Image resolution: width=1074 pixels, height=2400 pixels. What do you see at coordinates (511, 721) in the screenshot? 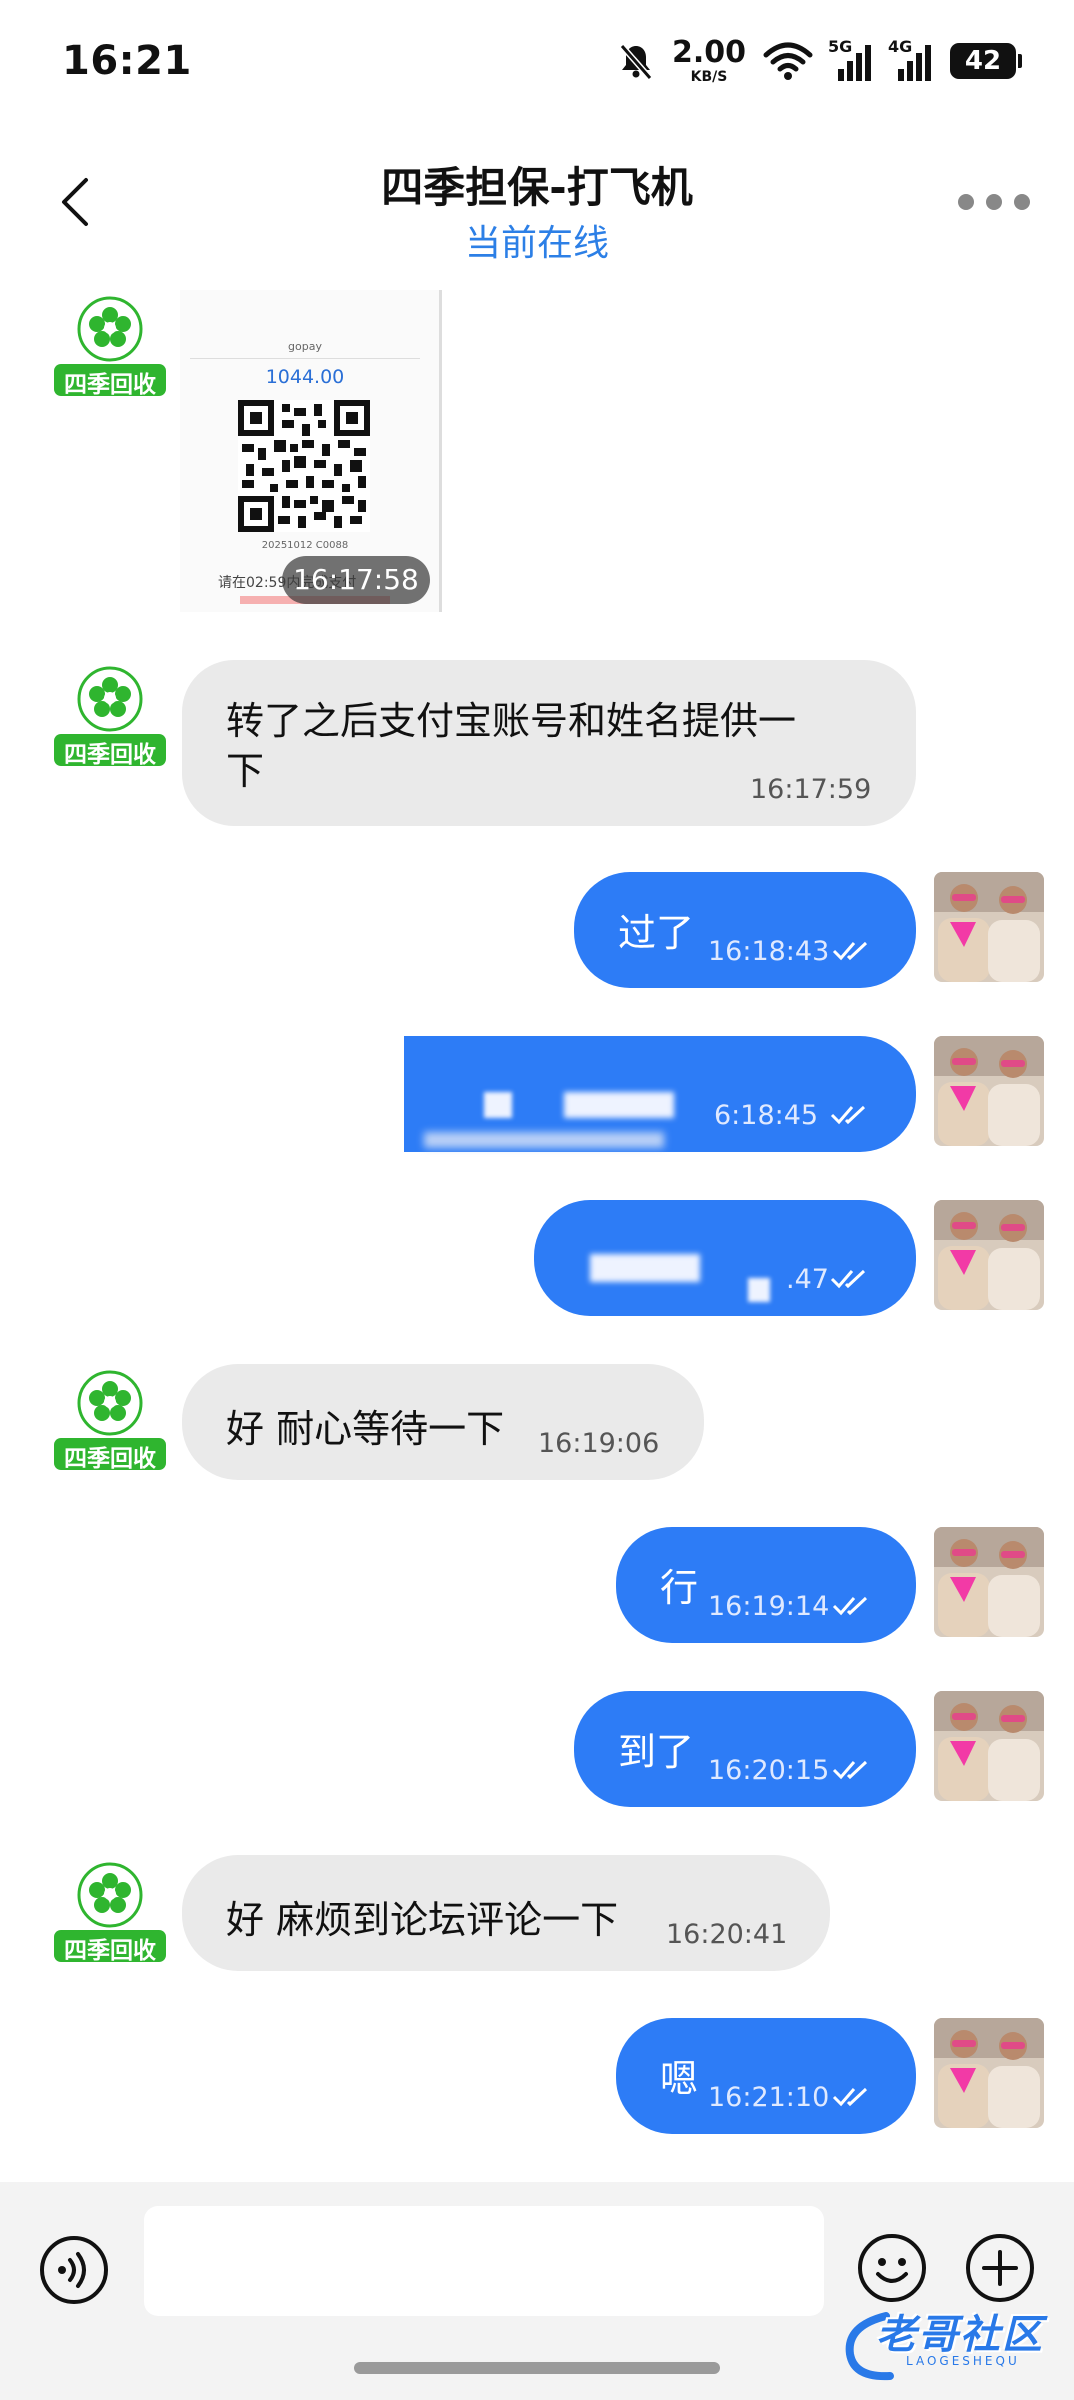
I see `message-text-line: 转了之后支付宝账号和姓名提供一` at bounding box center [511, 721].